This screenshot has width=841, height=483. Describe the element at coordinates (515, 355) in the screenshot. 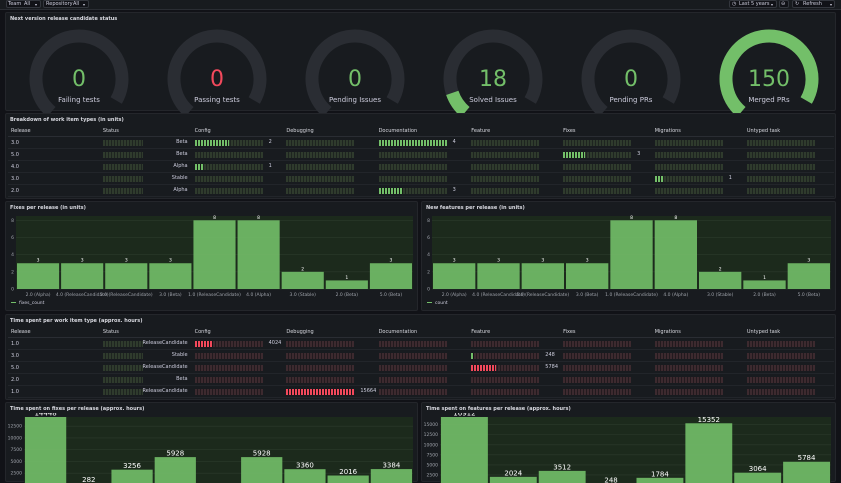

I see `cell-wrap: 248` at that location.